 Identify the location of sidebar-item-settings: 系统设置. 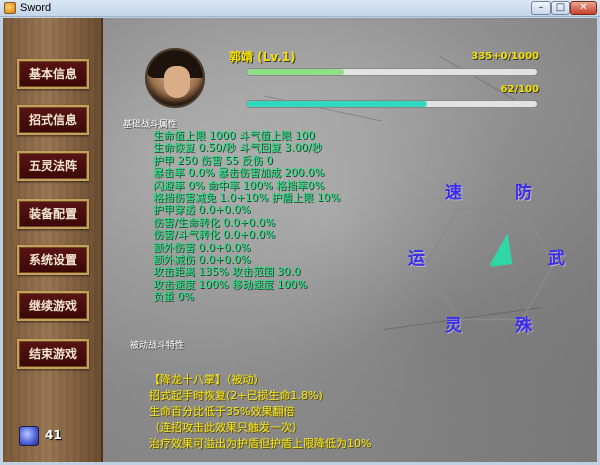
(53, 260).